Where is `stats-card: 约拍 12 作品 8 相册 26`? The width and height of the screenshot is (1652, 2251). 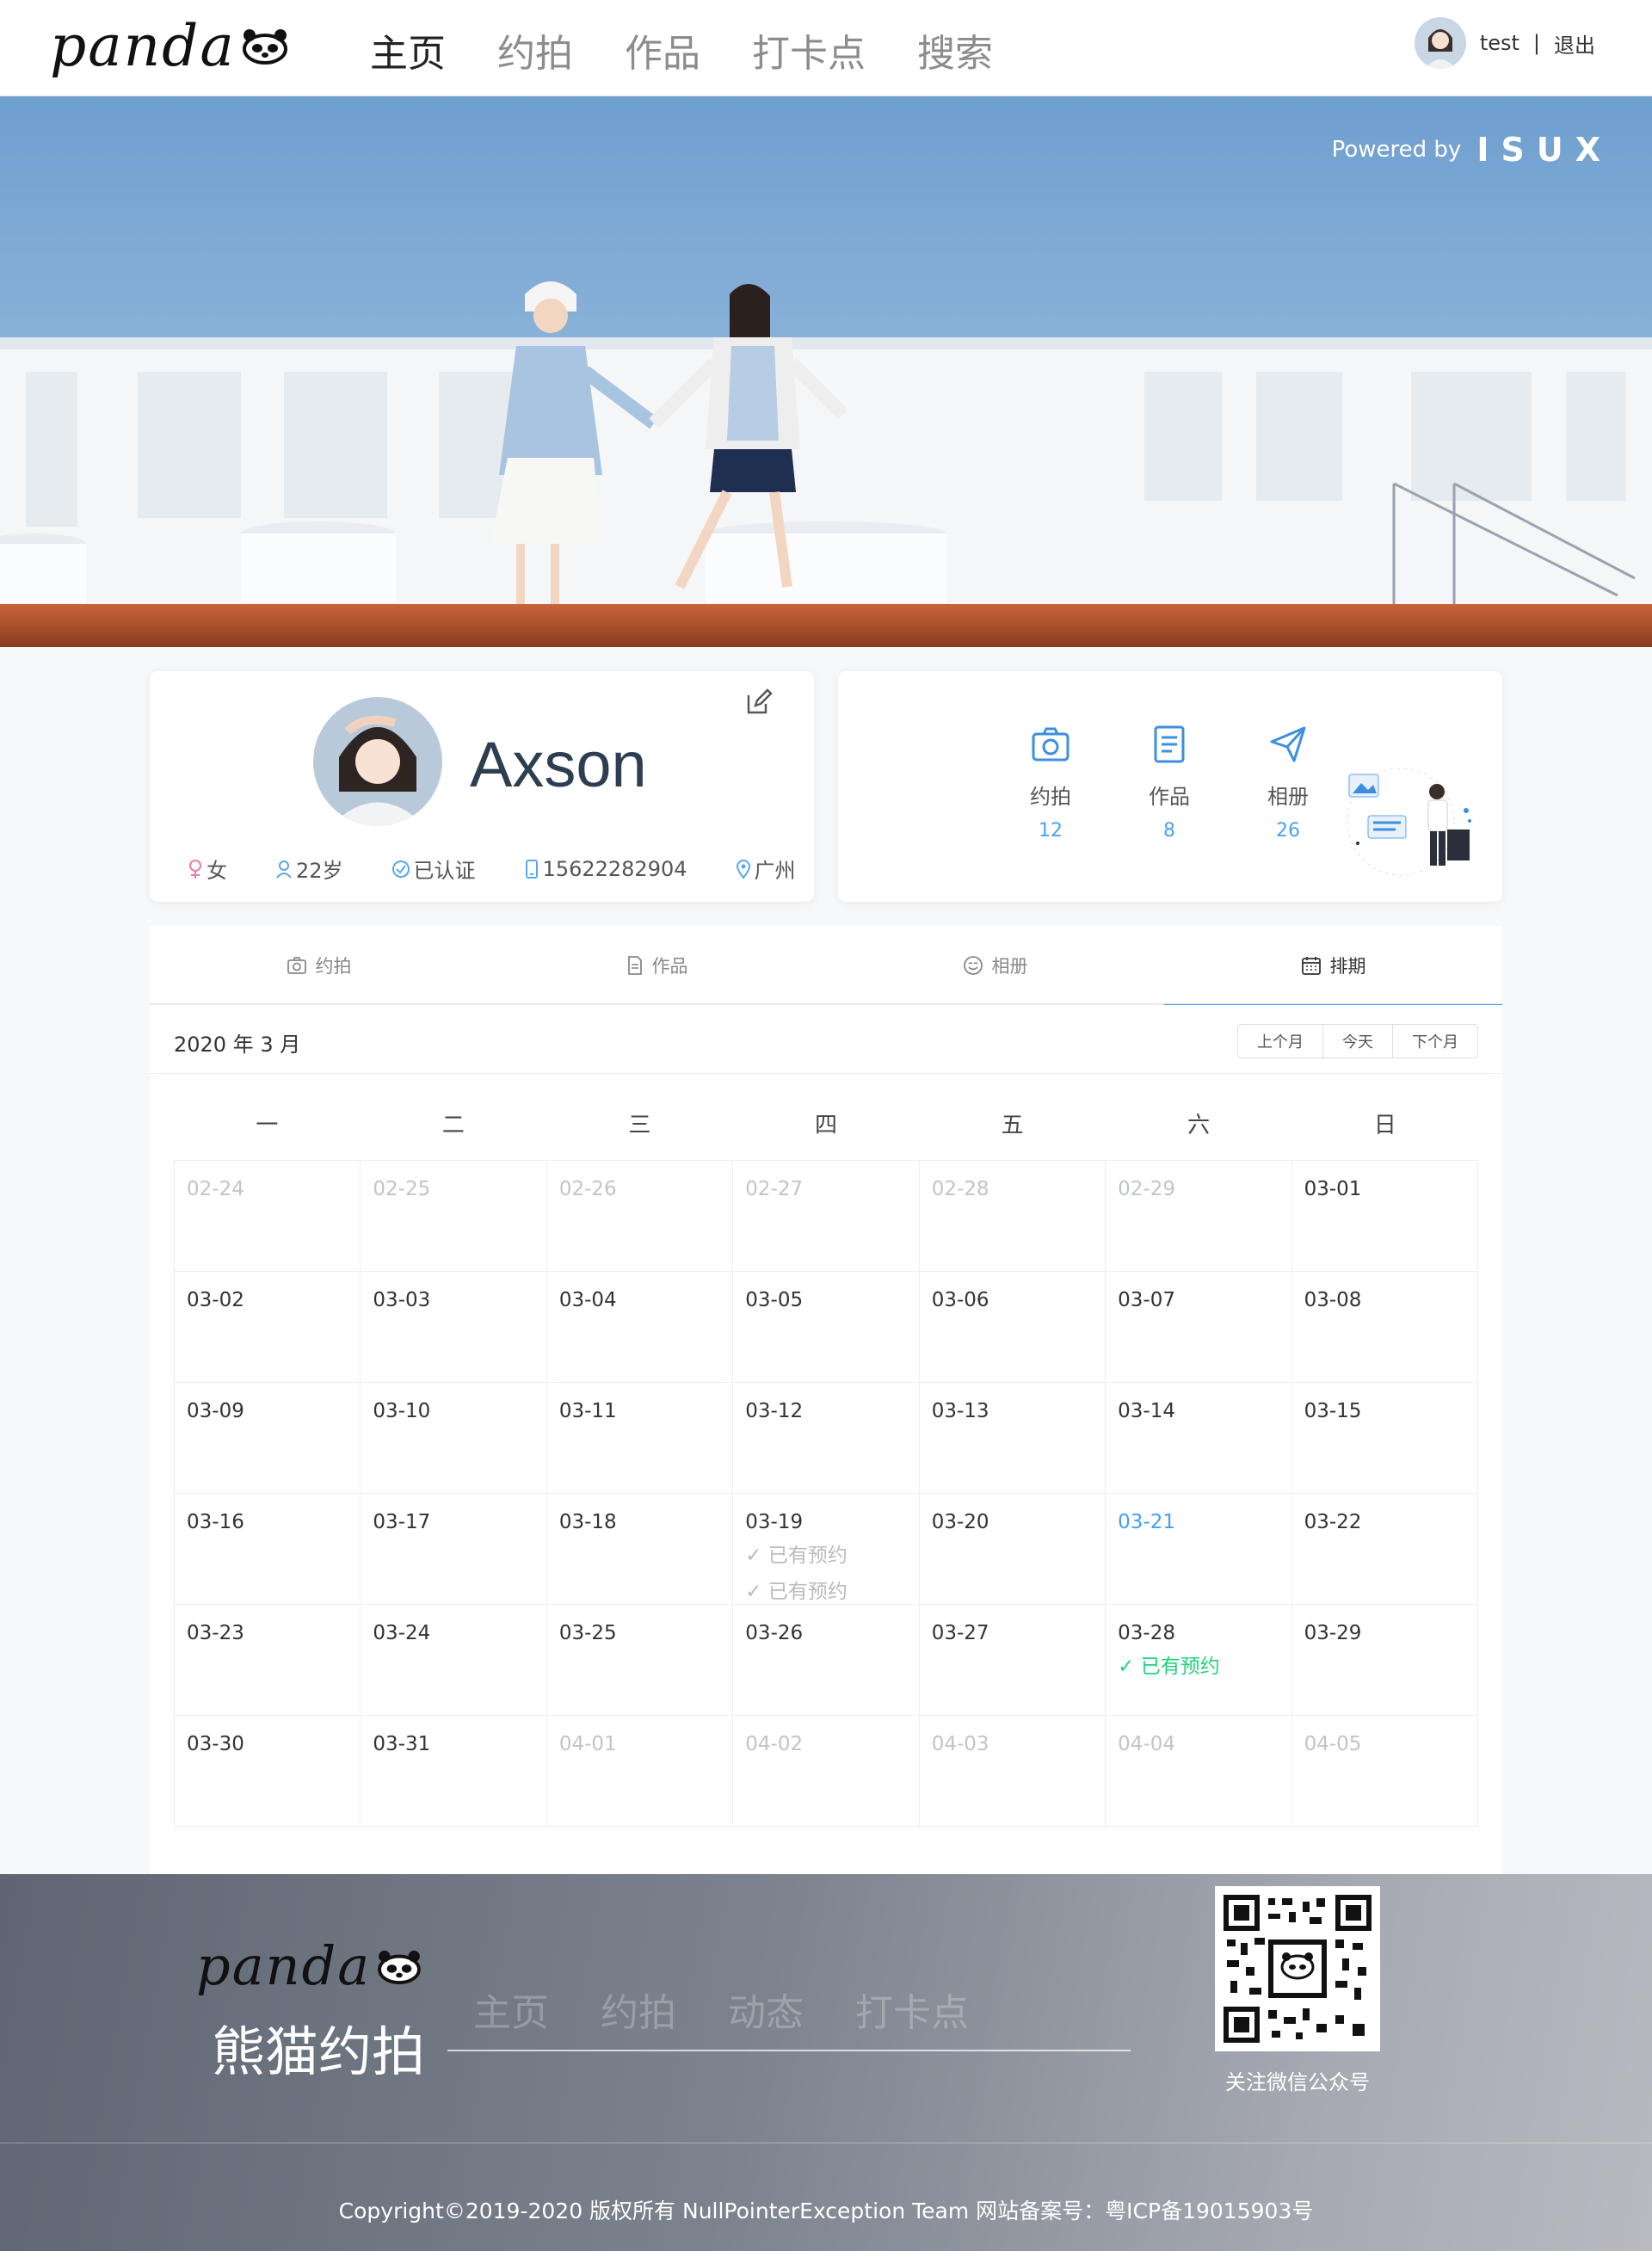
stats-card: 约拍 12 作品 8 相册 26 is located at coordinates (1170, 786).